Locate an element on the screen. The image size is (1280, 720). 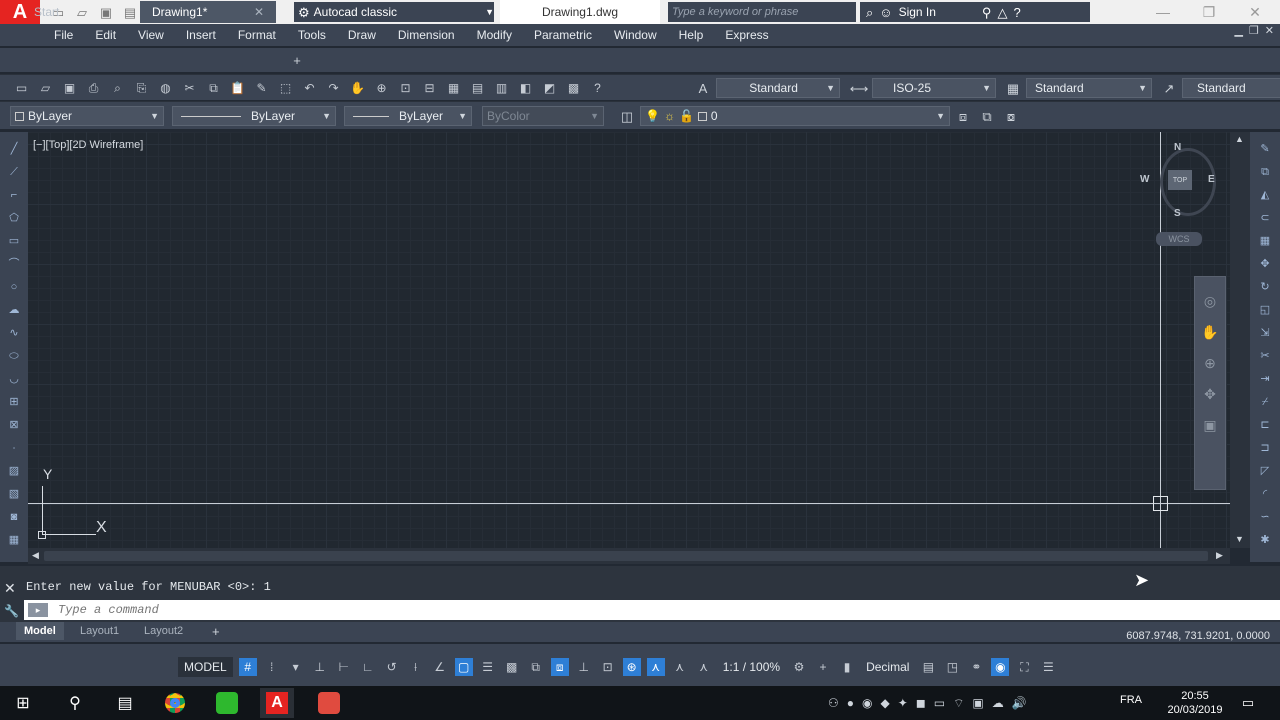
windows-start-icon: ⊞ is located at coordinates (23, 703).